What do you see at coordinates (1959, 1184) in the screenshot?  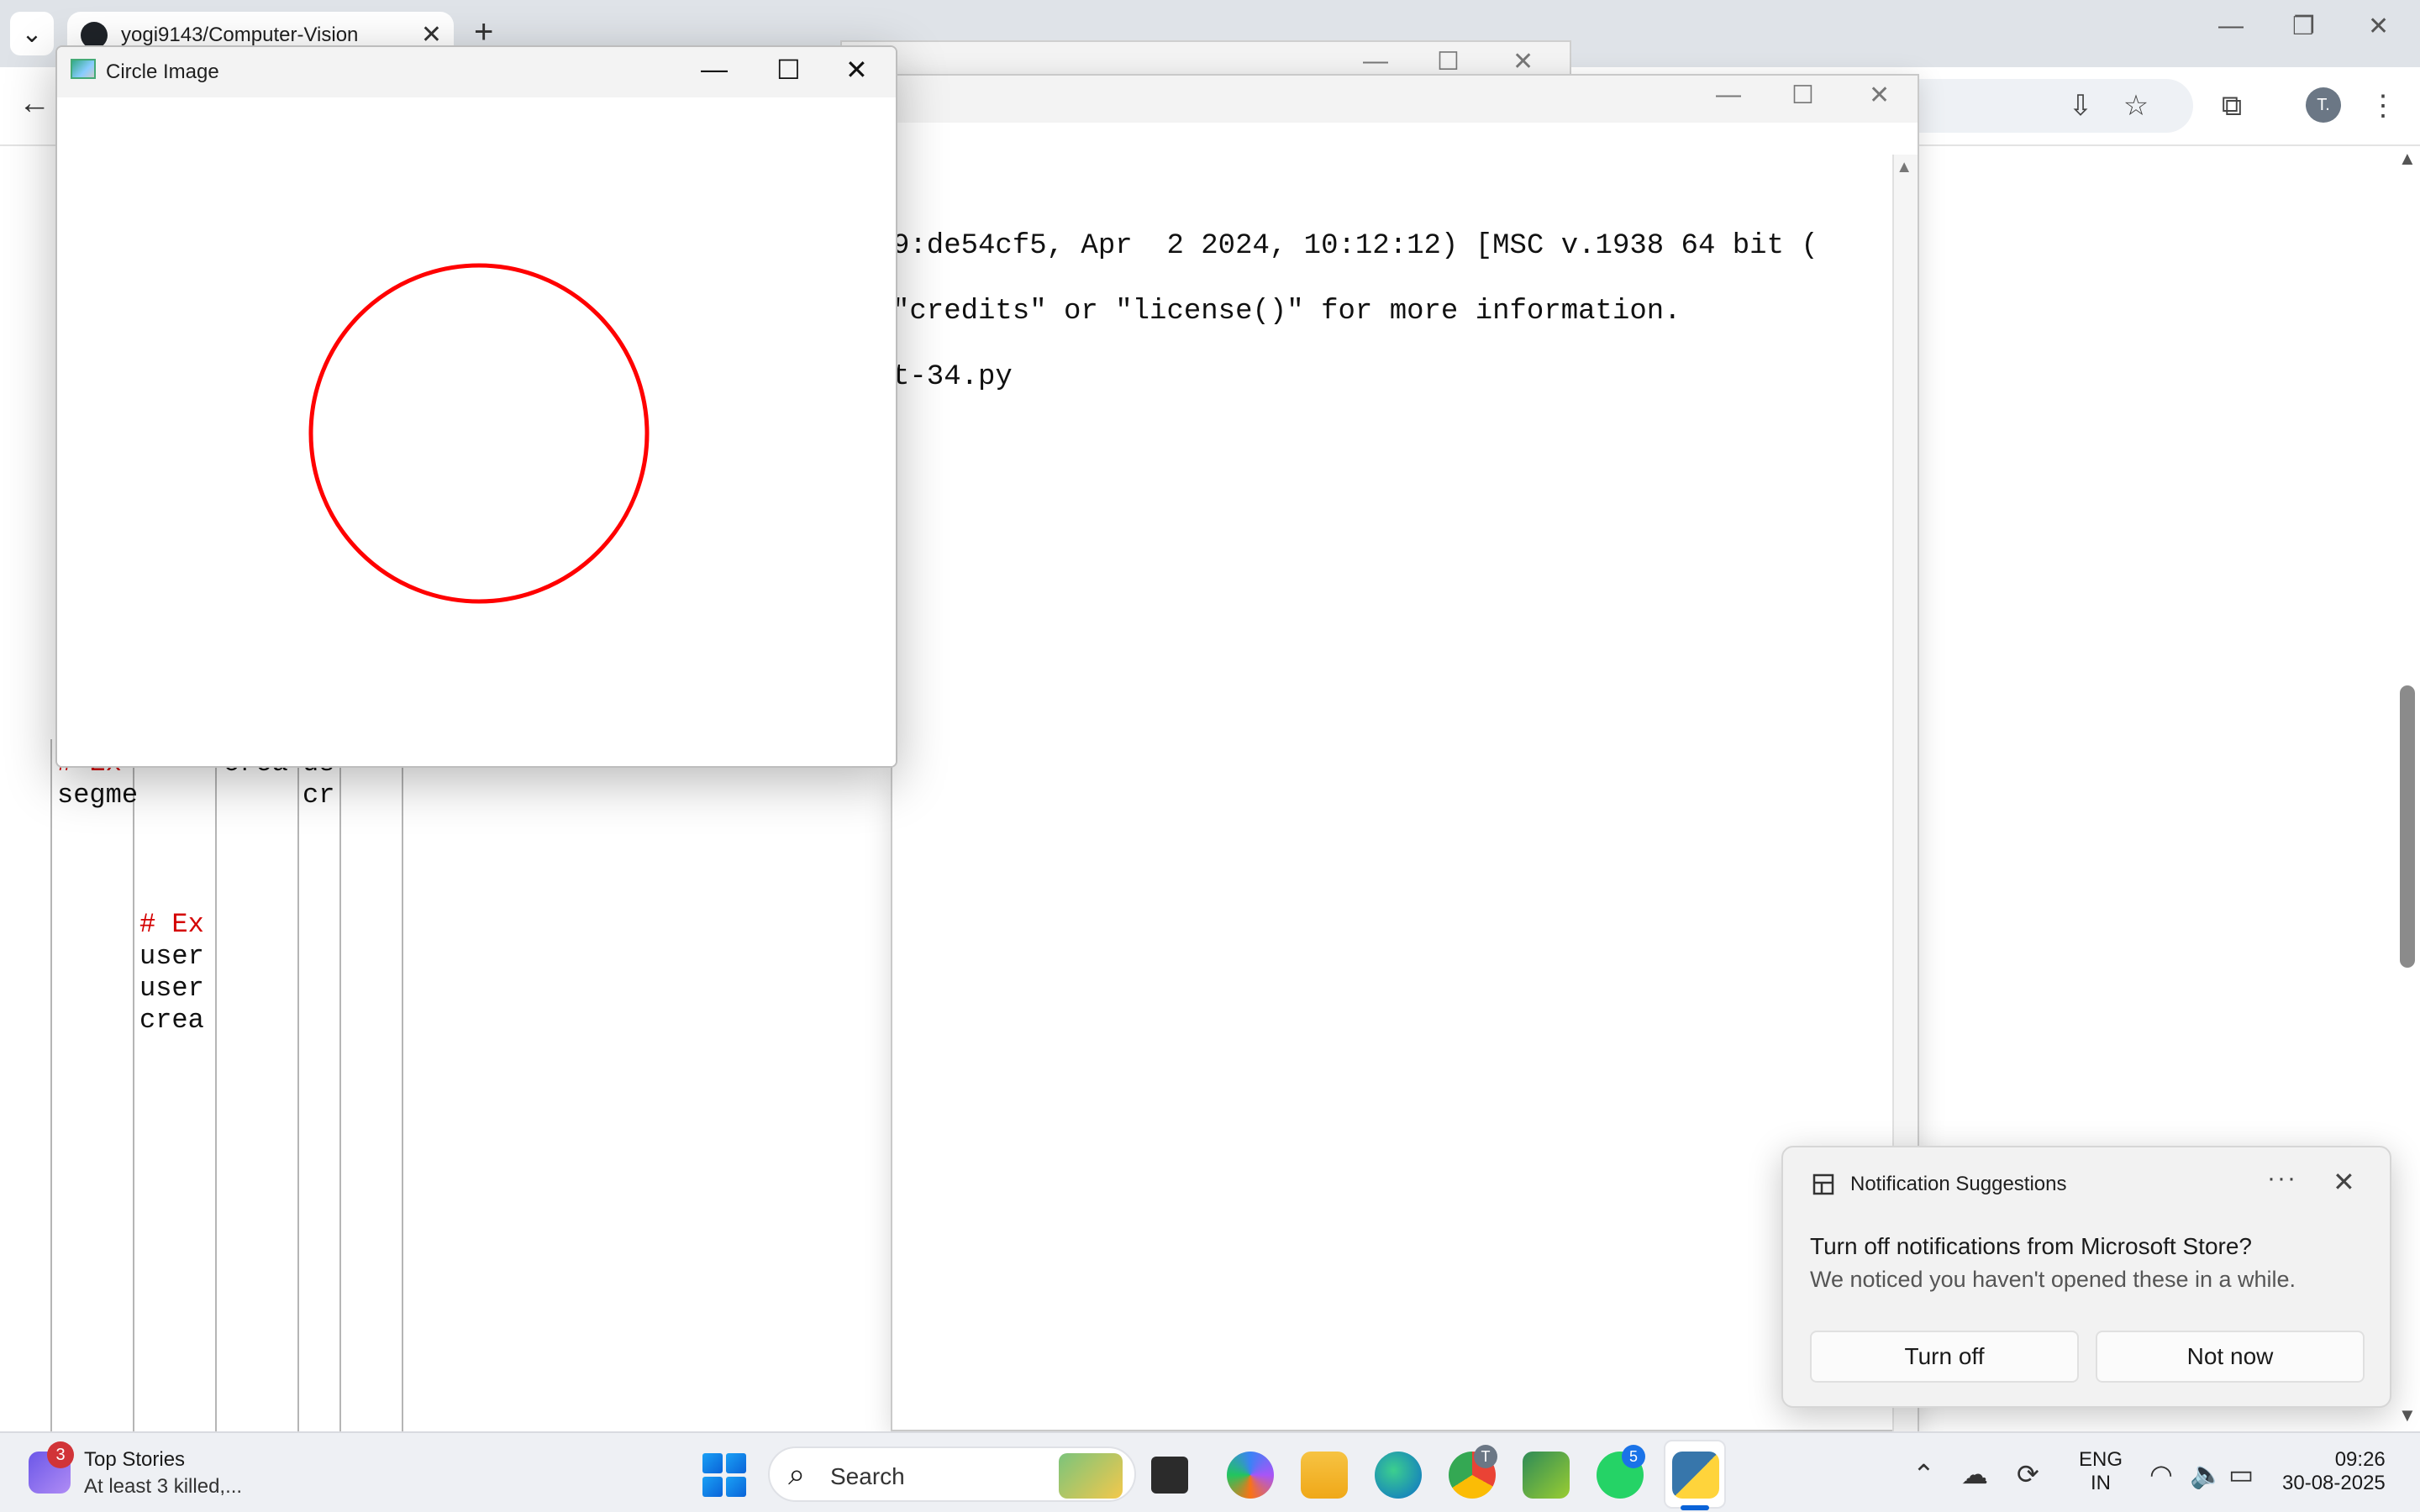 I see `toast-app-name: Notification Suggestions` at bounding box center [1959, 1184].